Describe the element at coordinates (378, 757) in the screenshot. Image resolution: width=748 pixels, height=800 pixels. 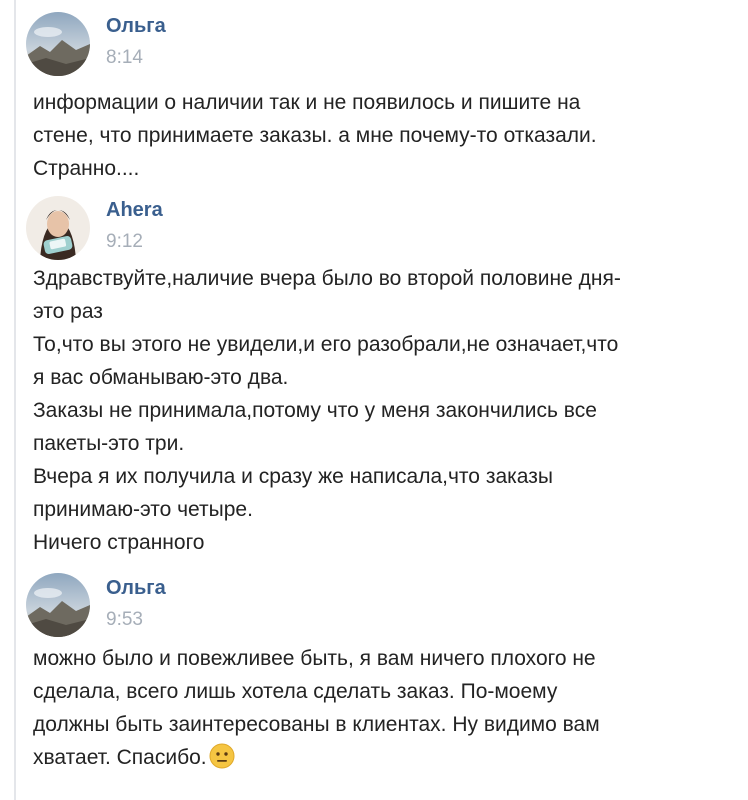
I see `message-text-line: хватает. Спасибо.` at that location.